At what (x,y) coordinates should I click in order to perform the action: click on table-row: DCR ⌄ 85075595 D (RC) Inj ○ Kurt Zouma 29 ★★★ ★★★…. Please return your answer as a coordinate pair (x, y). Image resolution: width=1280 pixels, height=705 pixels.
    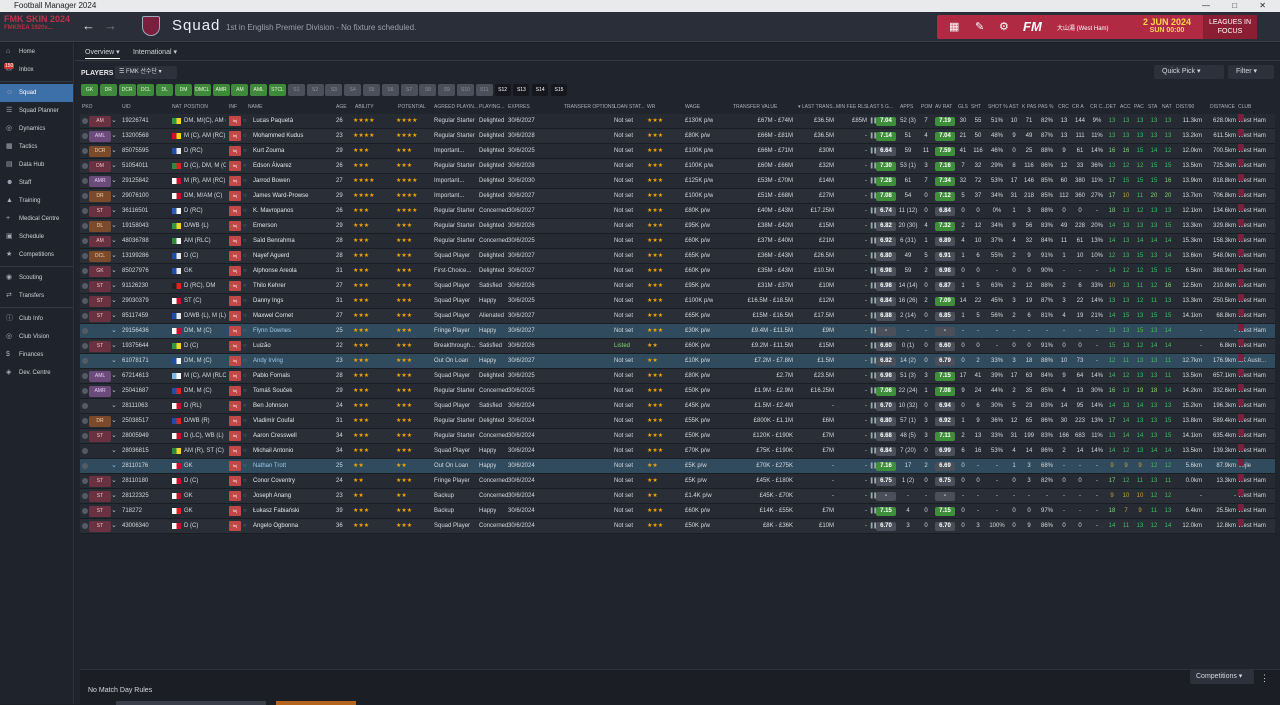
    Looking at the image, I should click on (677, 151).